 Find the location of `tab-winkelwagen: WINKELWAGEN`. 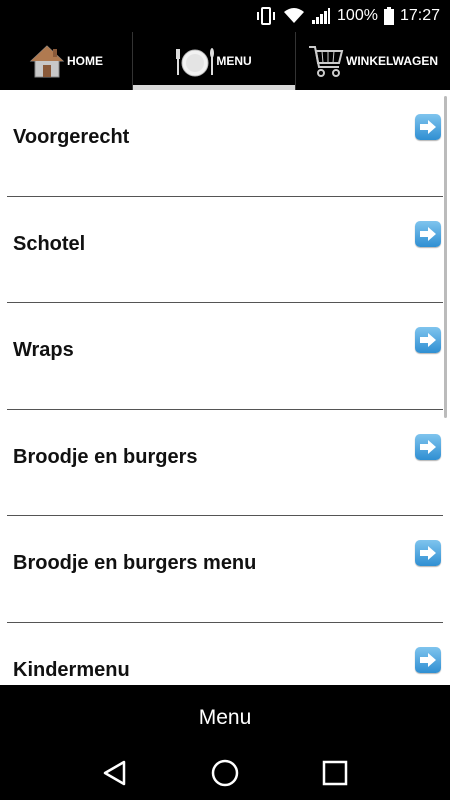

tab-winkelwagen: WINKELWAGEN is located at coordinates (373, 61).